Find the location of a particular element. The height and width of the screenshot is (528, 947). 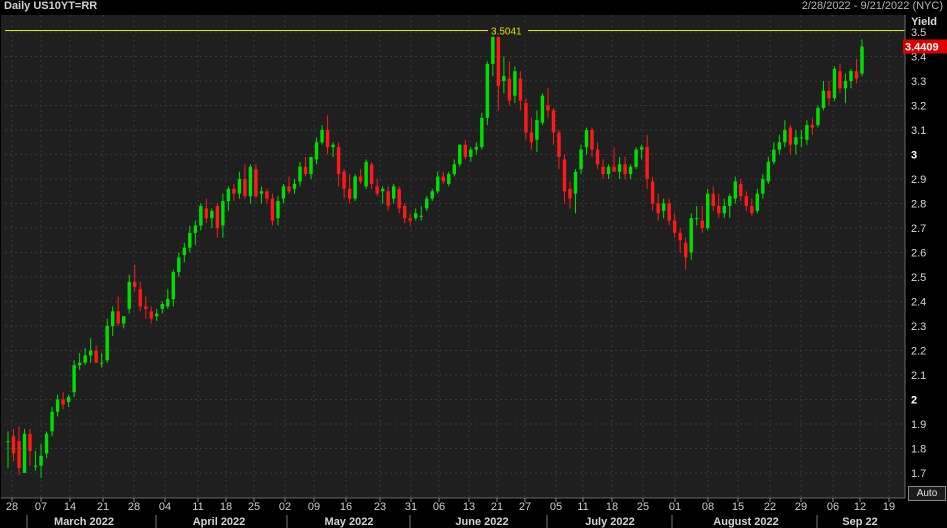

x-tick-label: 25 is located at coordinates (254, 507).